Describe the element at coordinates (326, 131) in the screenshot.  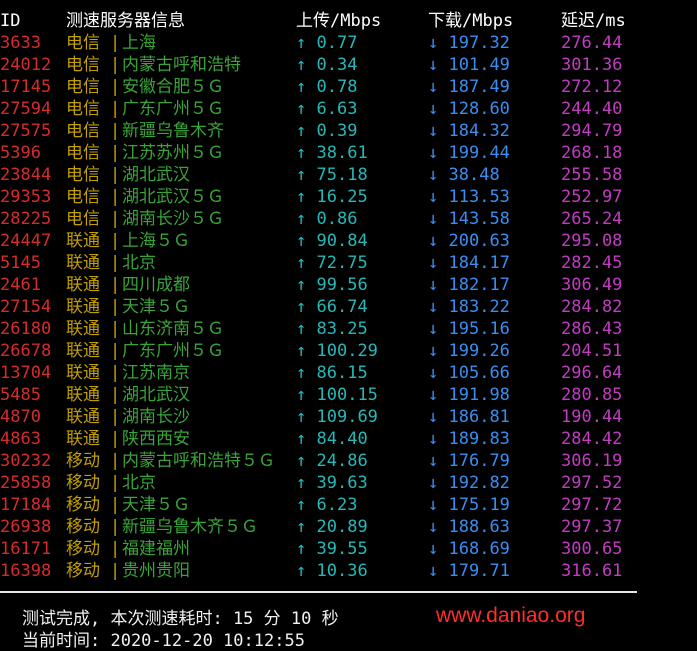
I see `row-upload: ↑ 0.39` at that location.